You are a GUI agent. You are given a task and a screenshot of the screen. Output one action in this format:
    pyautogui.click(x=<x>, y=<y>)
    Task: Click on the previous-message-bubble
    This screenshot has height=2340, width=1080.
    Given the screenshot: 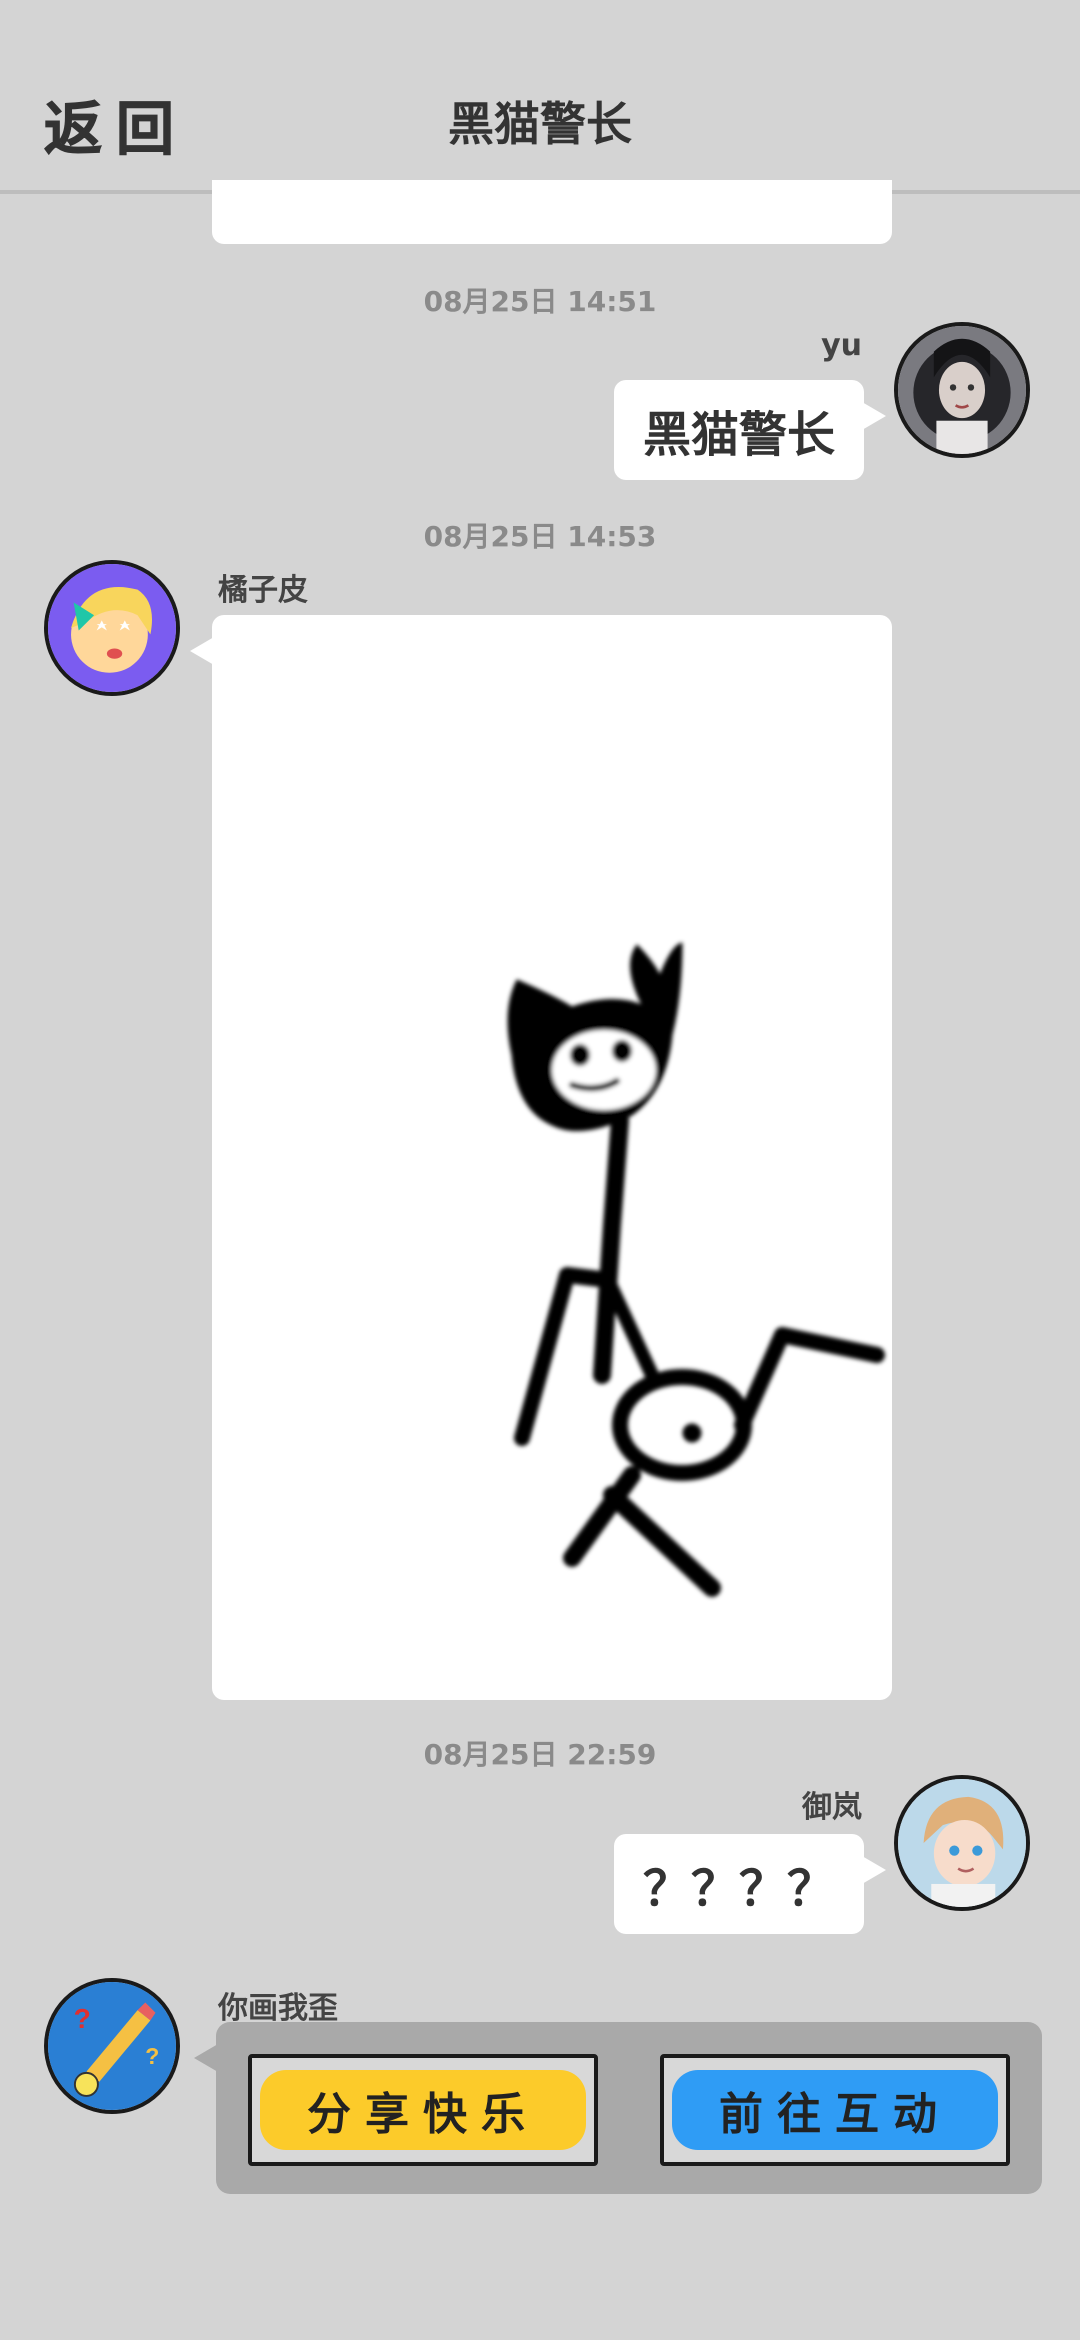 What is the action you would take?
    pyautogui.click(x=552, y=212)
    